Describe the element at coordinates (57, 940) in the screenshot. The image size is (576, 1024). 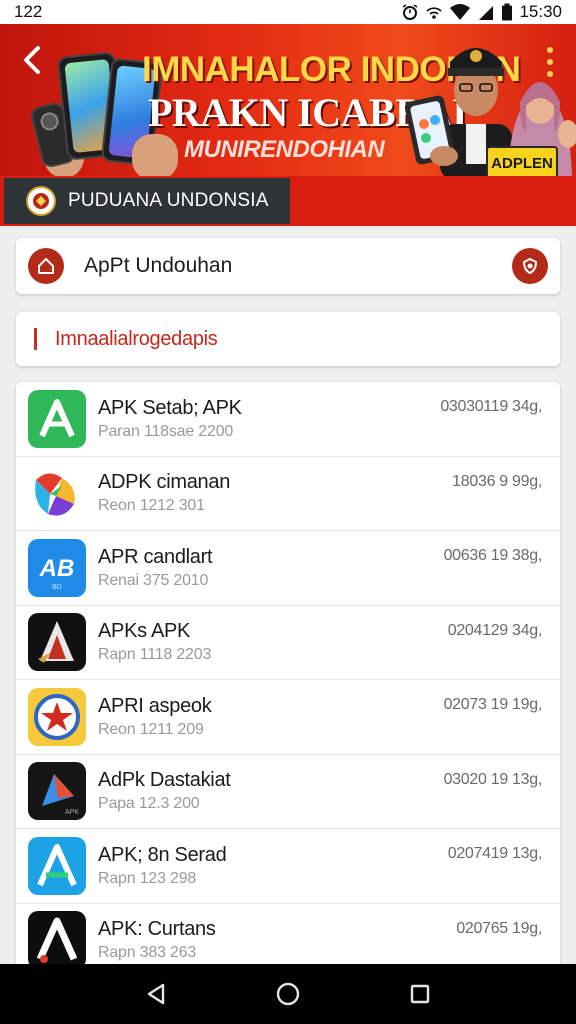
I see `white-a-icon` at that location.